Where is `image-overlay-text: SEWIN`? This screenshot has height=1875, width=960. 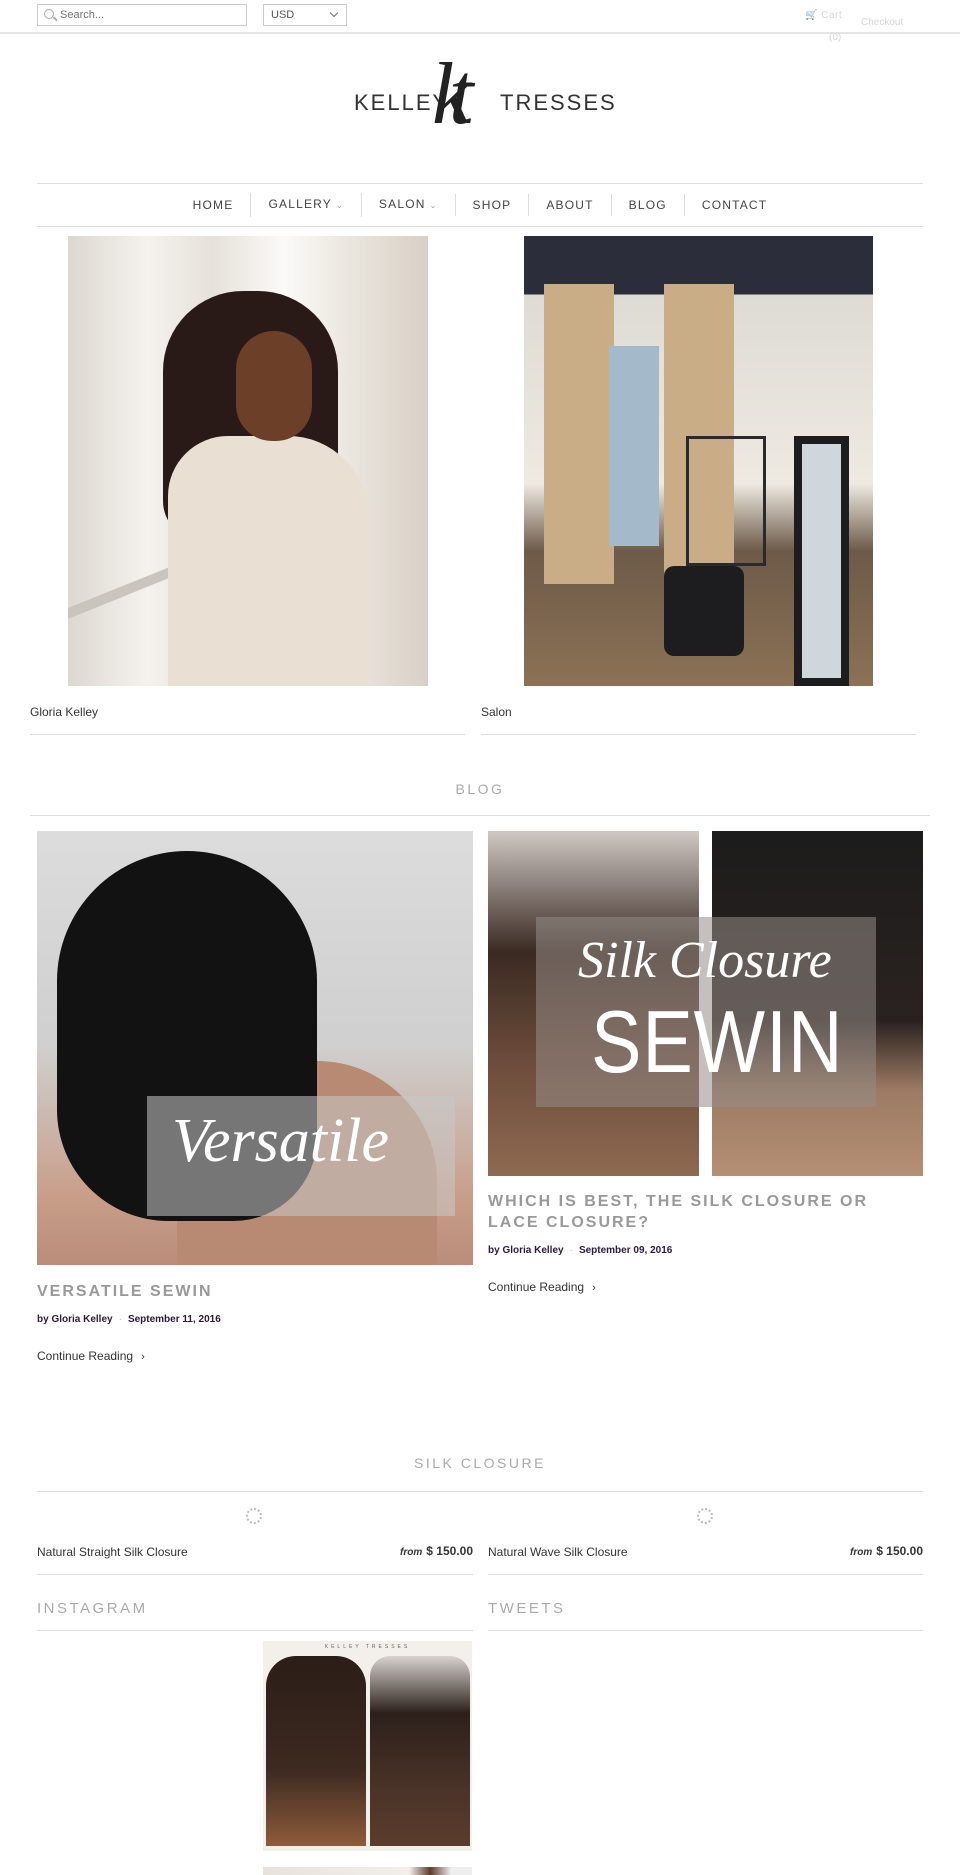 image-overlay-text: SEWIN is located at coordinates (717, 1041).